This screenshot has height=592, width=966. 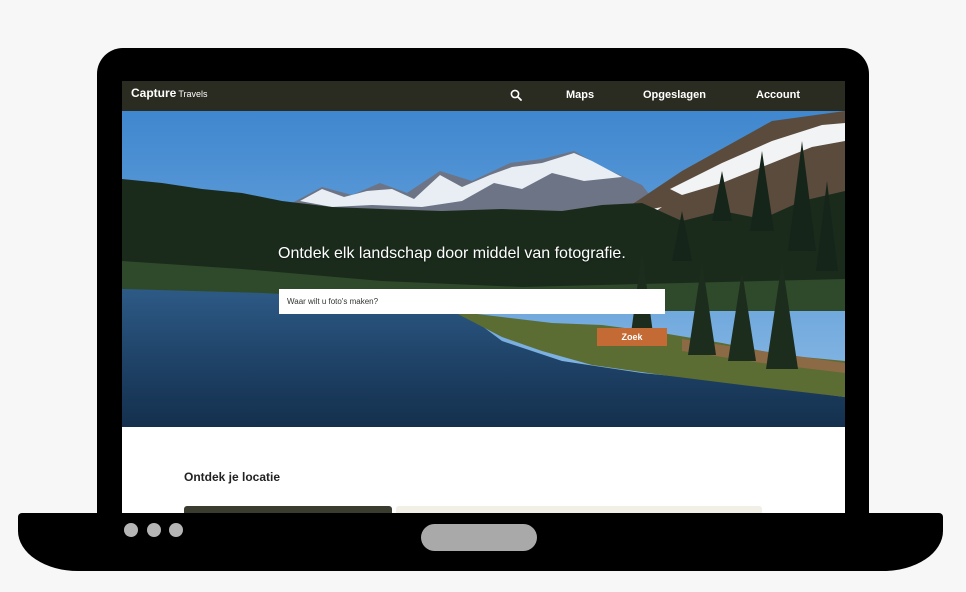 What do you see at coordinates (516, 95) in the screenshot?
I see `search-icon` at bounding box center [516, 95].